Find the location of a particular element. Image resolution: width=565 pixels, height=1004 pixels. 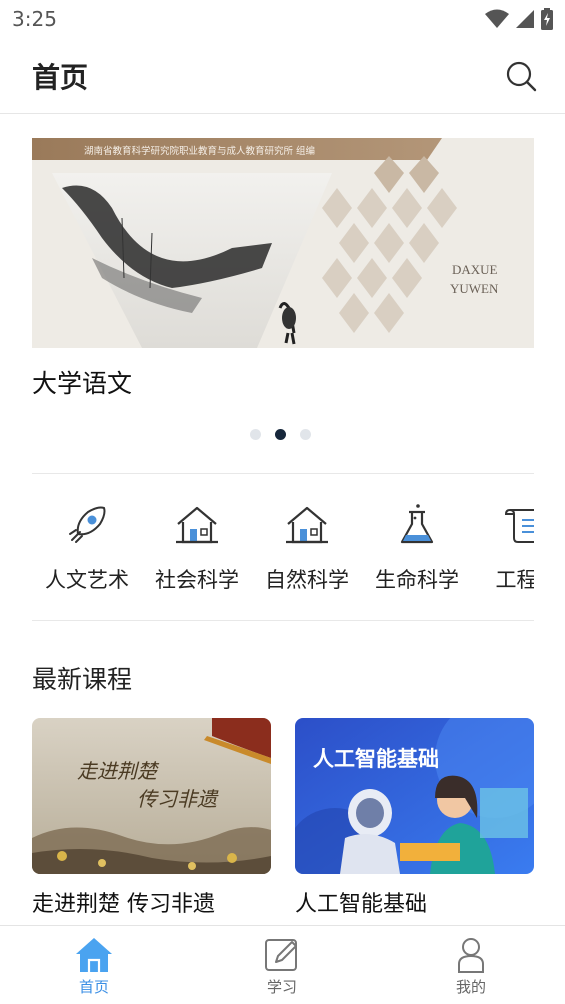

course-card: 走进荆楚 传习非遗 走进荆楚 传习非遗 is located at coordinates (151, 818).